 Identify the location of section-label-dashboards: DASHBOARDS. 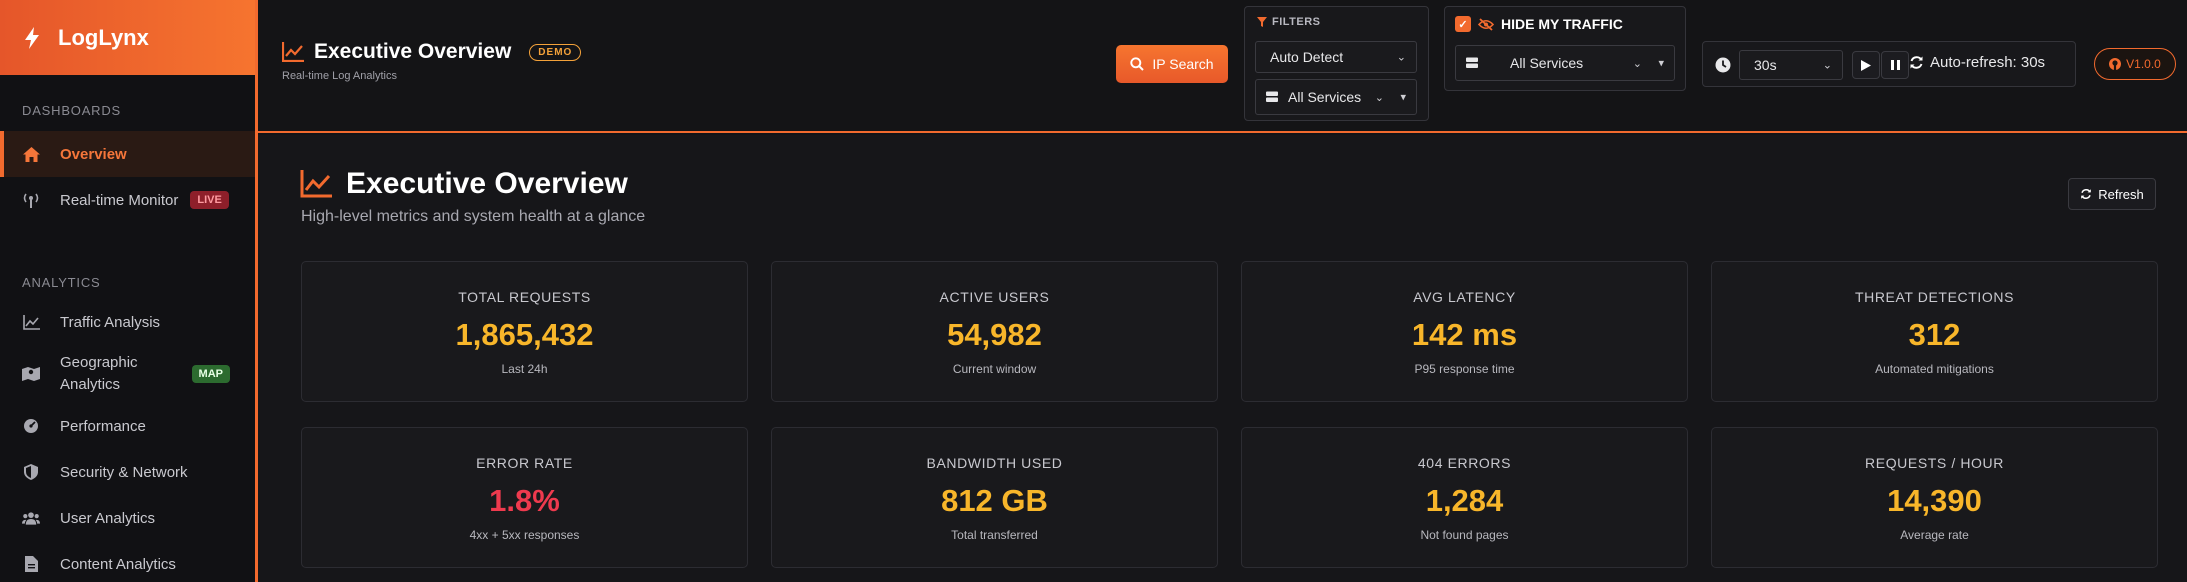
(72, 110).